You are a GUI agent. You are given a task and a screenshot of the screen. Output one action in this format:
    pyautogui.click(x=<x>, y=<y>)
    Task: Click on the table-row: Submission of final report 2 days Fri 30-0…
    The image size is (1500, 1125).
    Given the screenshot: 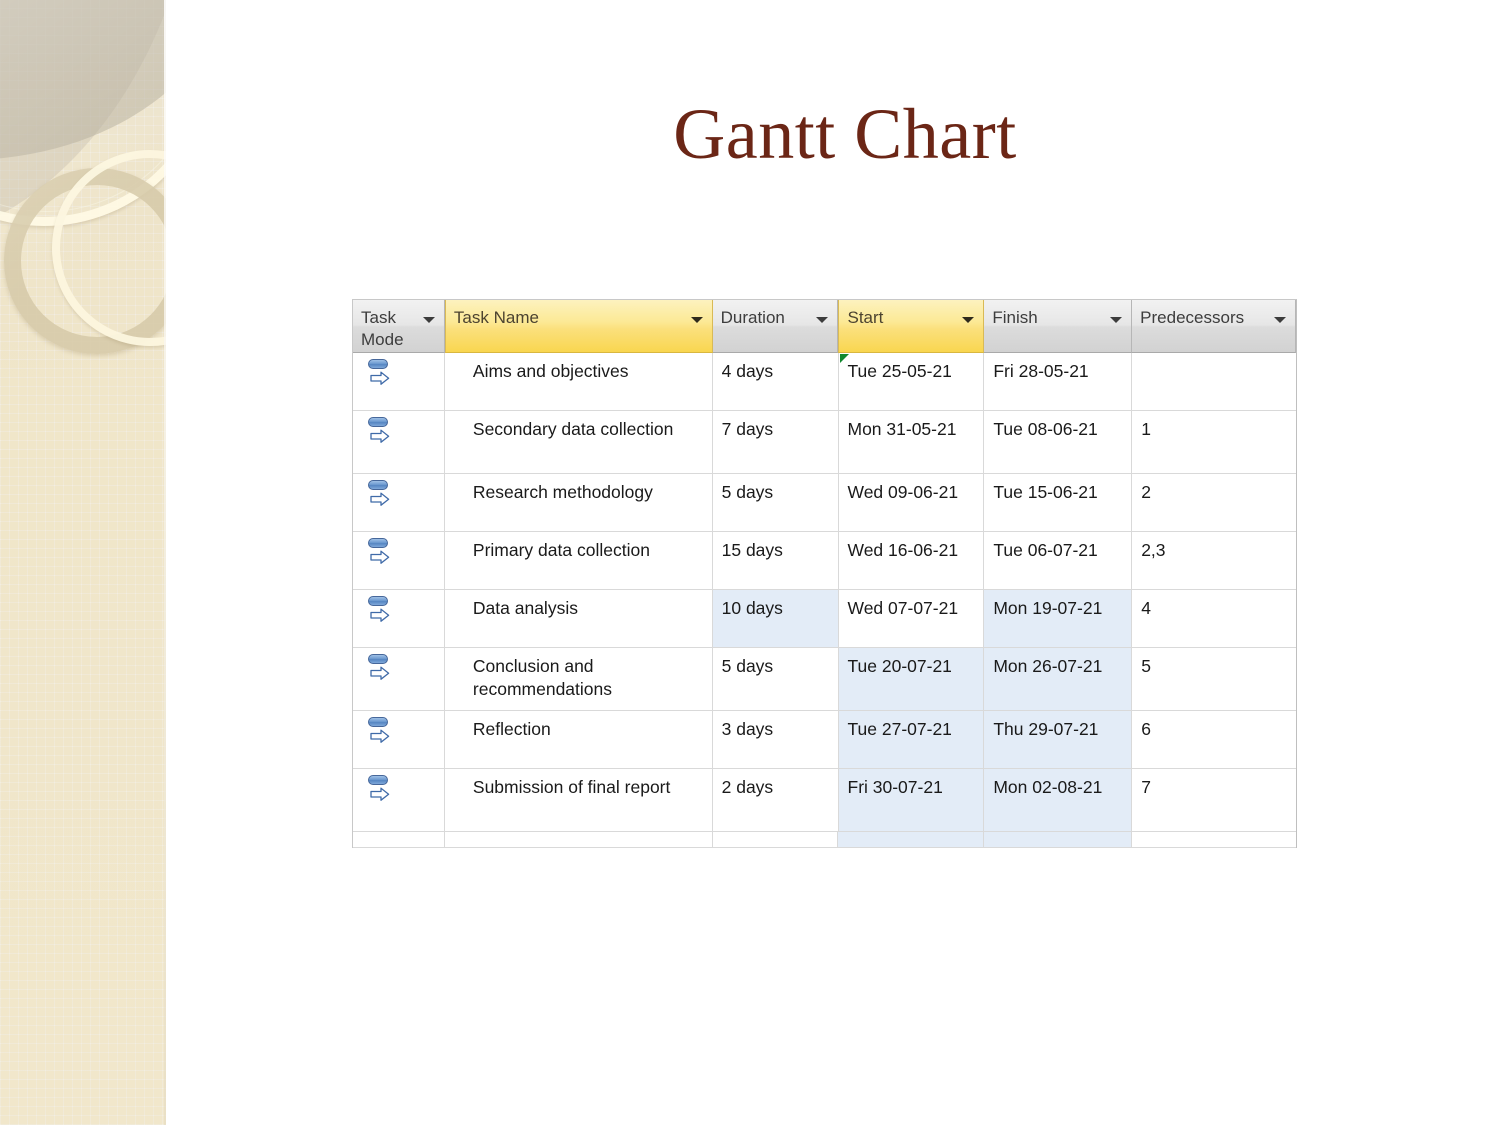 What is the action you would take?
    pyautogui.click(x=825, y=800)
    